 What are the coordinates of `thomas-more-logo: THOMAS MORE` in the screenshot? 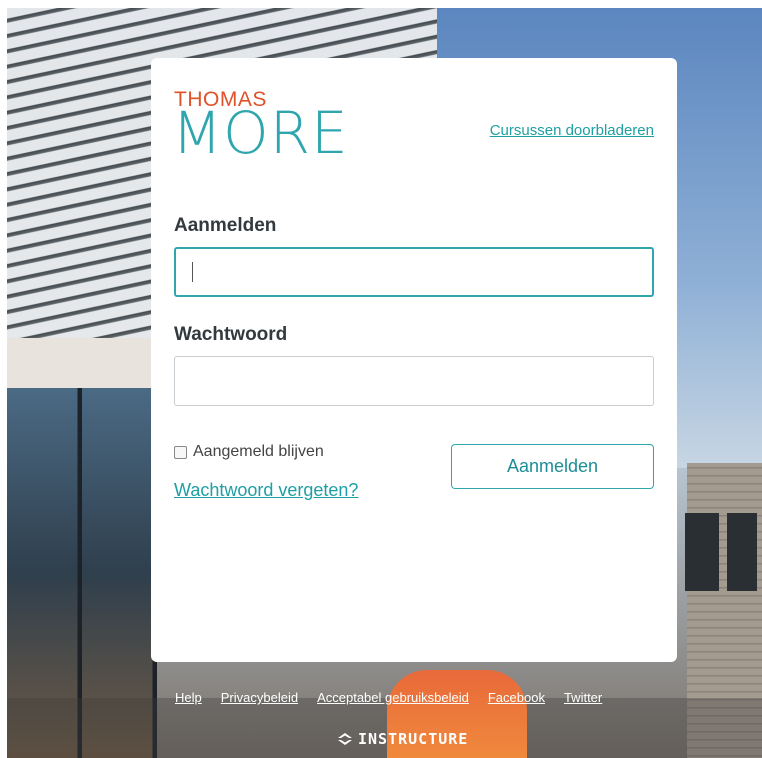 It's located at (280, 131).